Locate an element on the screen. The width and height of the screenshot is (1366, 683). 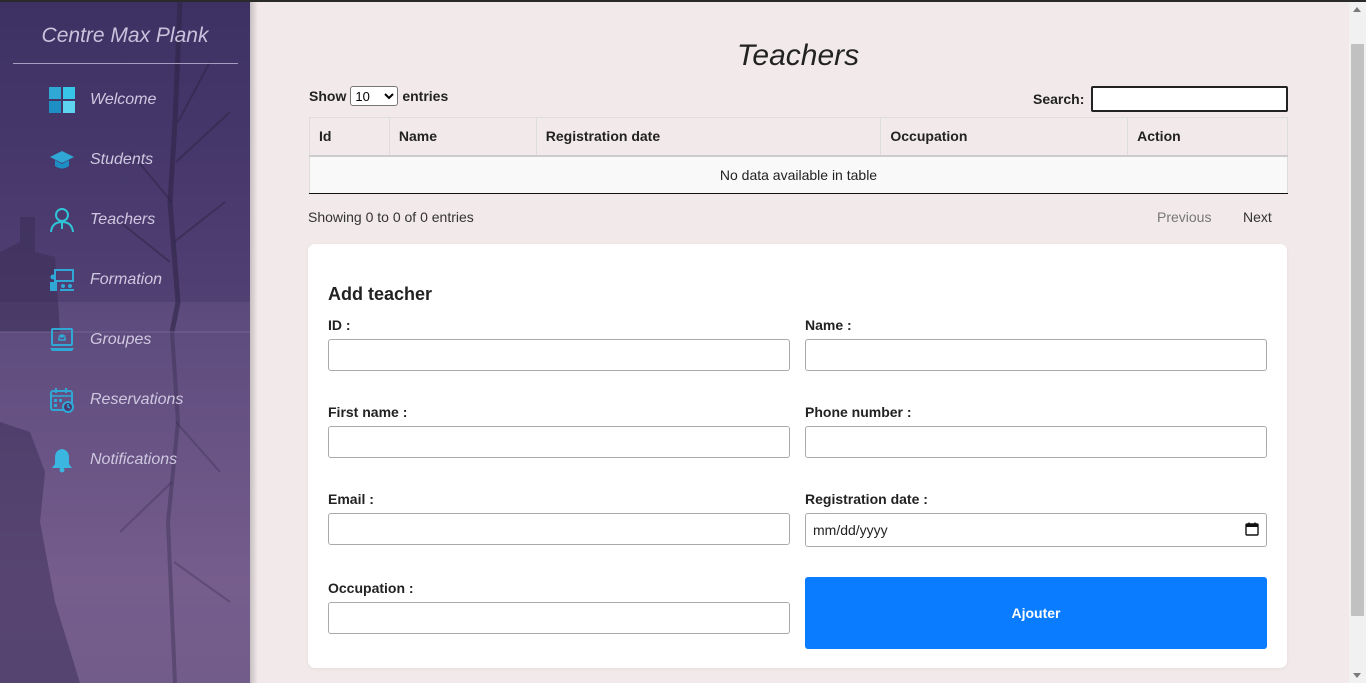
occupation-label: Occupation : is located at coordinates (371, 588).